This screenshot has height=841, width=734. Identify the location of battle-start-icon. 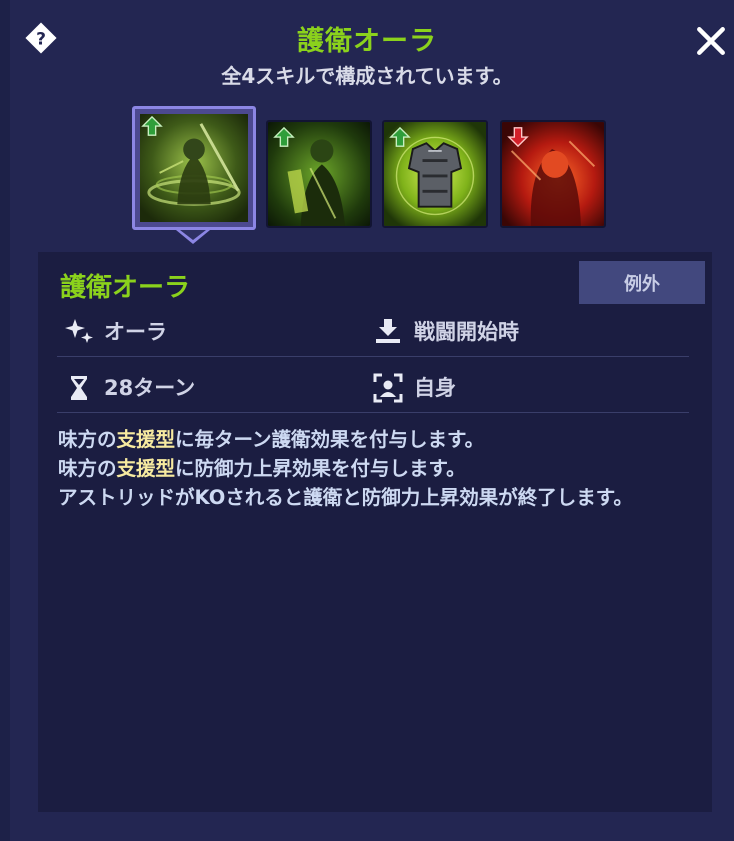
(388, 331).